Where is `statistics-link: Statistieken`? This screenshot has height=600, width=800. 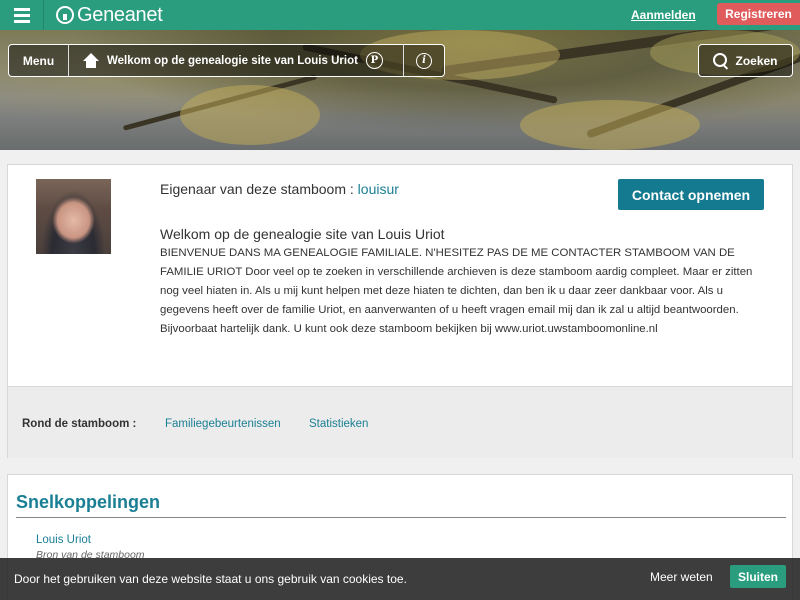 statistics-link: Statistieken is located at coordinates (338, 424).